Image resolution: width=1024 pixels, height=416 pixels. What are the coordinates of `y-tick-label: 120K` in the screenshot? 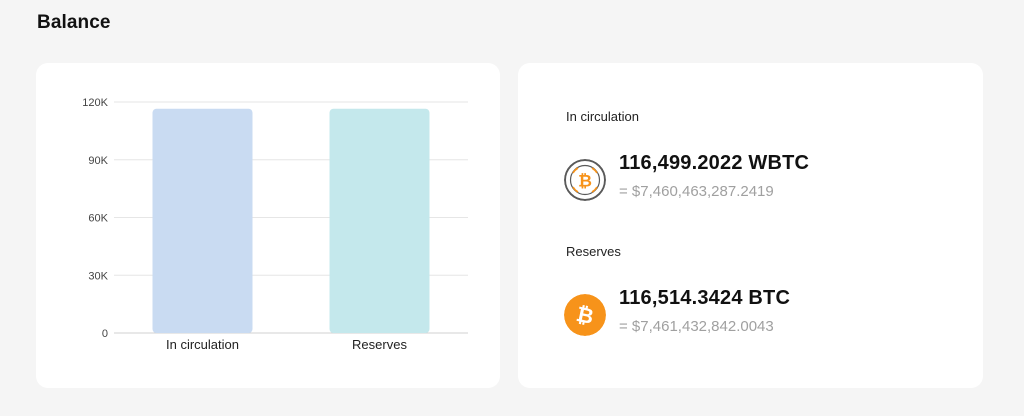 It's located at (95, 103).